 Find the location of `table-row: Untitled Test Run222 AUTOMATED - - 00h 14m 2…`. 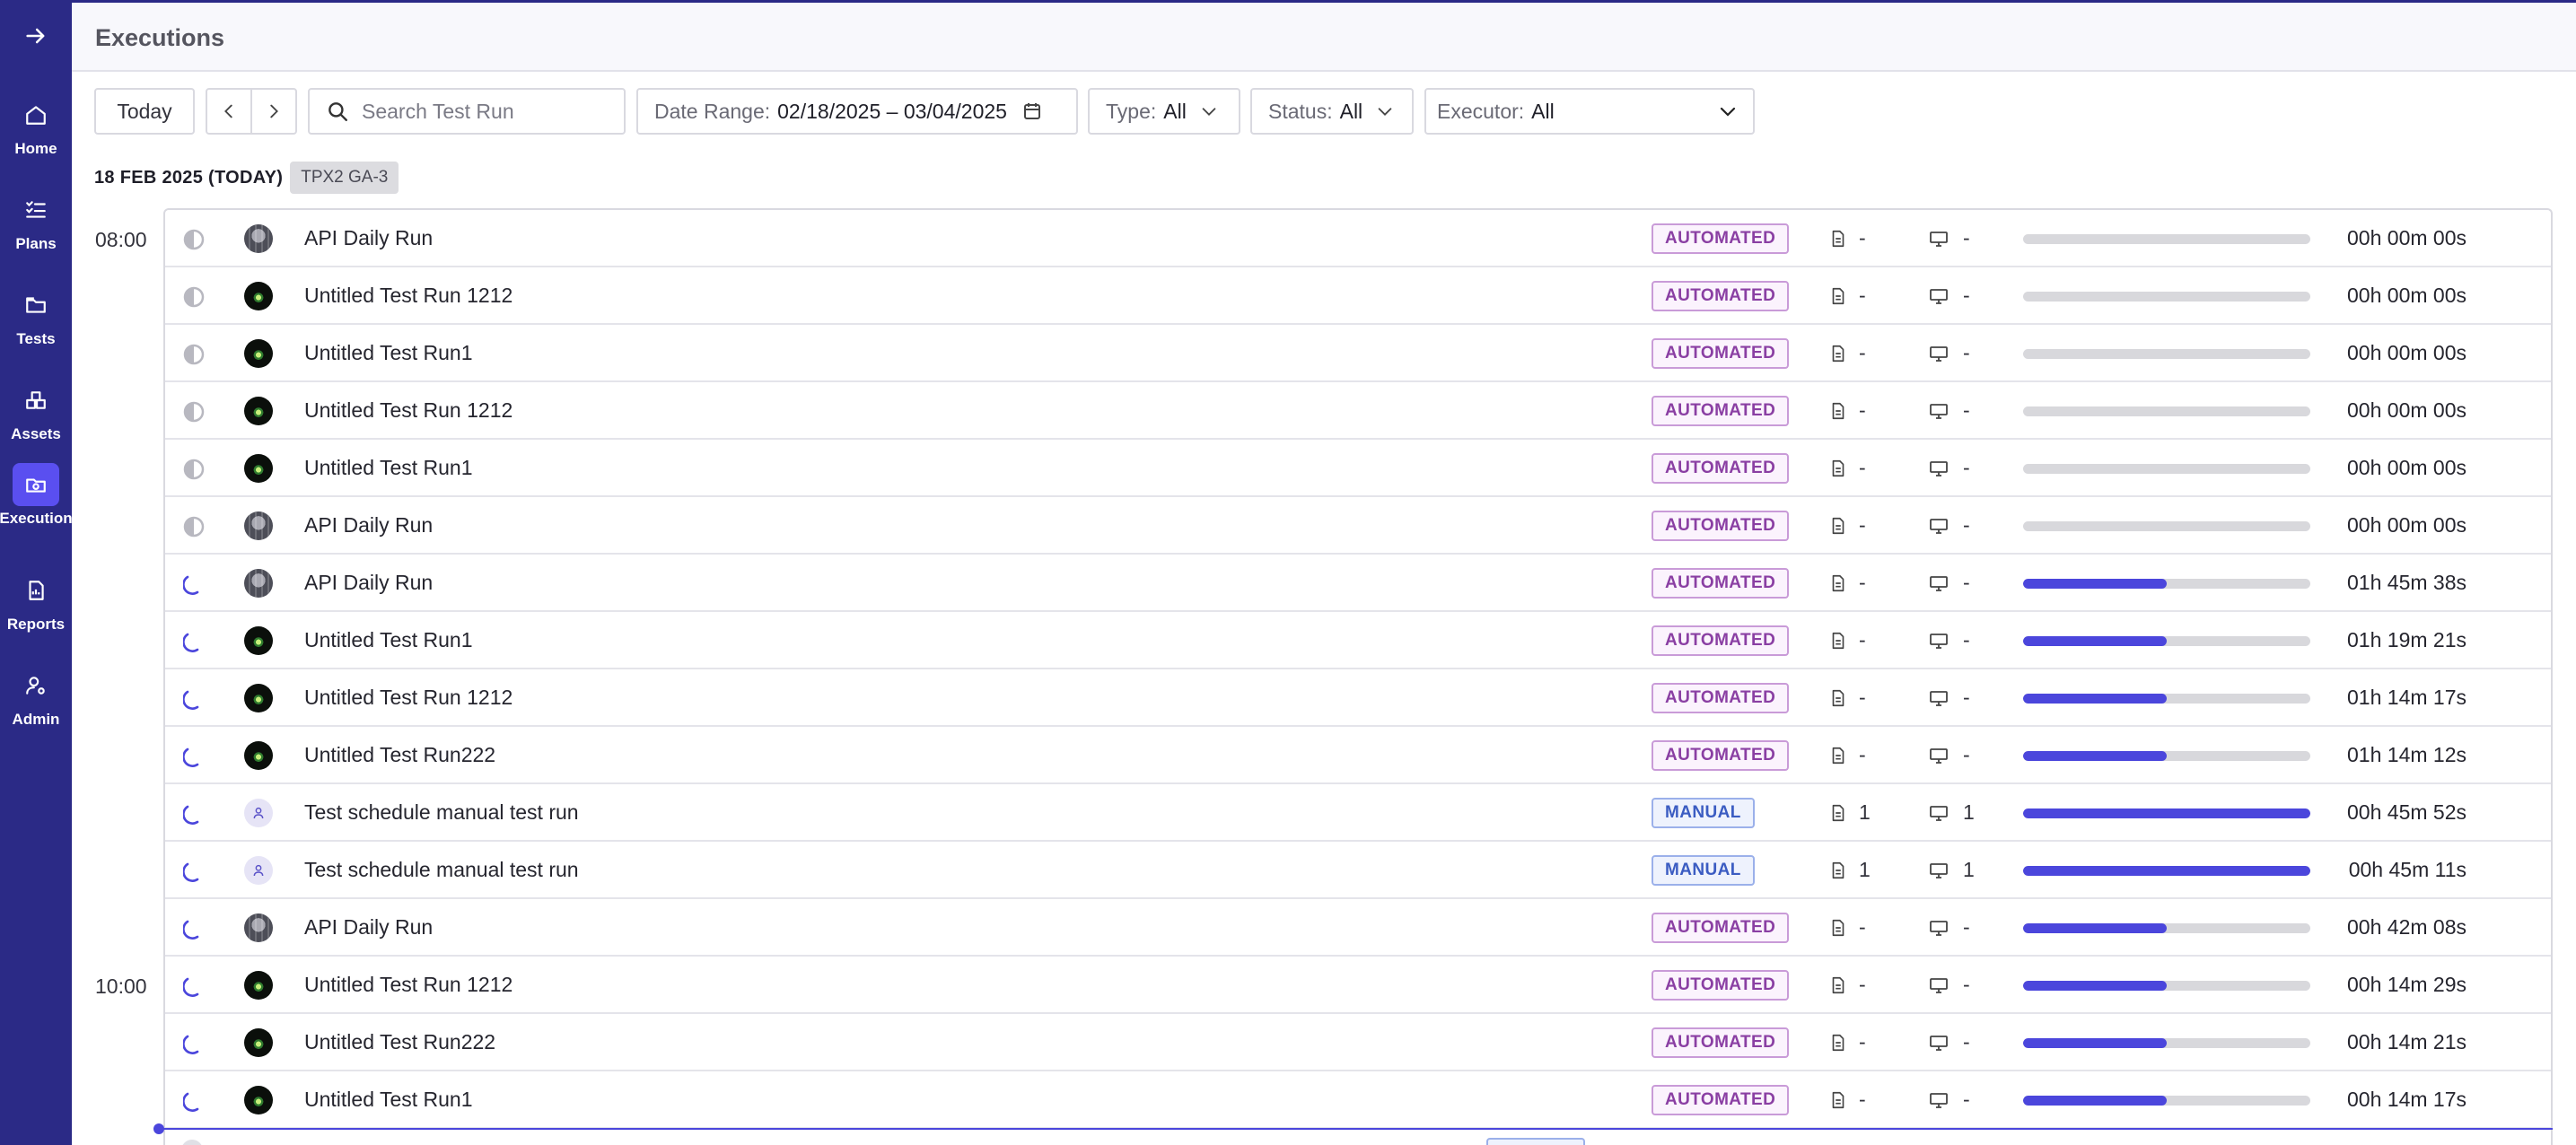

table-row: Untitled Test Run222 AUTOMATED - - 00h 14m 2… is located at coordinates (1358, 1042).